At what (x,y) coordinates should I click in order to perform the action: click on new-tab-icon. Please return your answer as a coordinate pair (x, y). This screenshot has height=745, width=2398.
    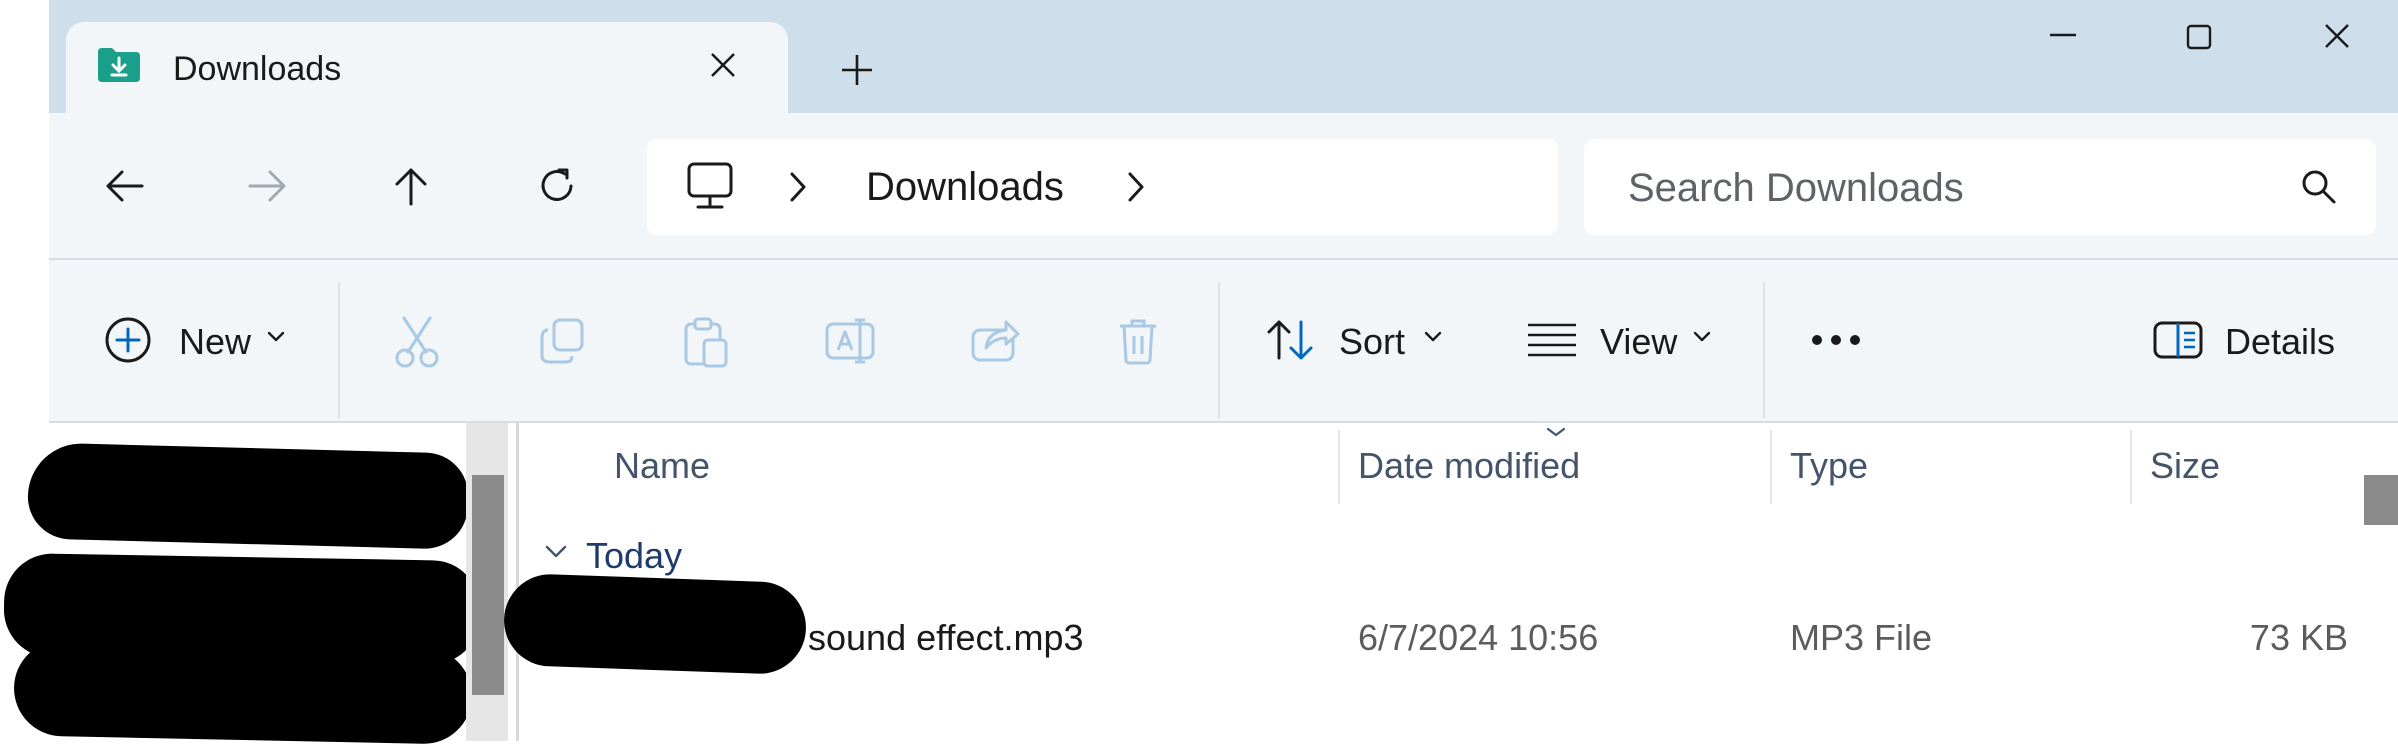
    Looking at the image, I should click on (857, 70).